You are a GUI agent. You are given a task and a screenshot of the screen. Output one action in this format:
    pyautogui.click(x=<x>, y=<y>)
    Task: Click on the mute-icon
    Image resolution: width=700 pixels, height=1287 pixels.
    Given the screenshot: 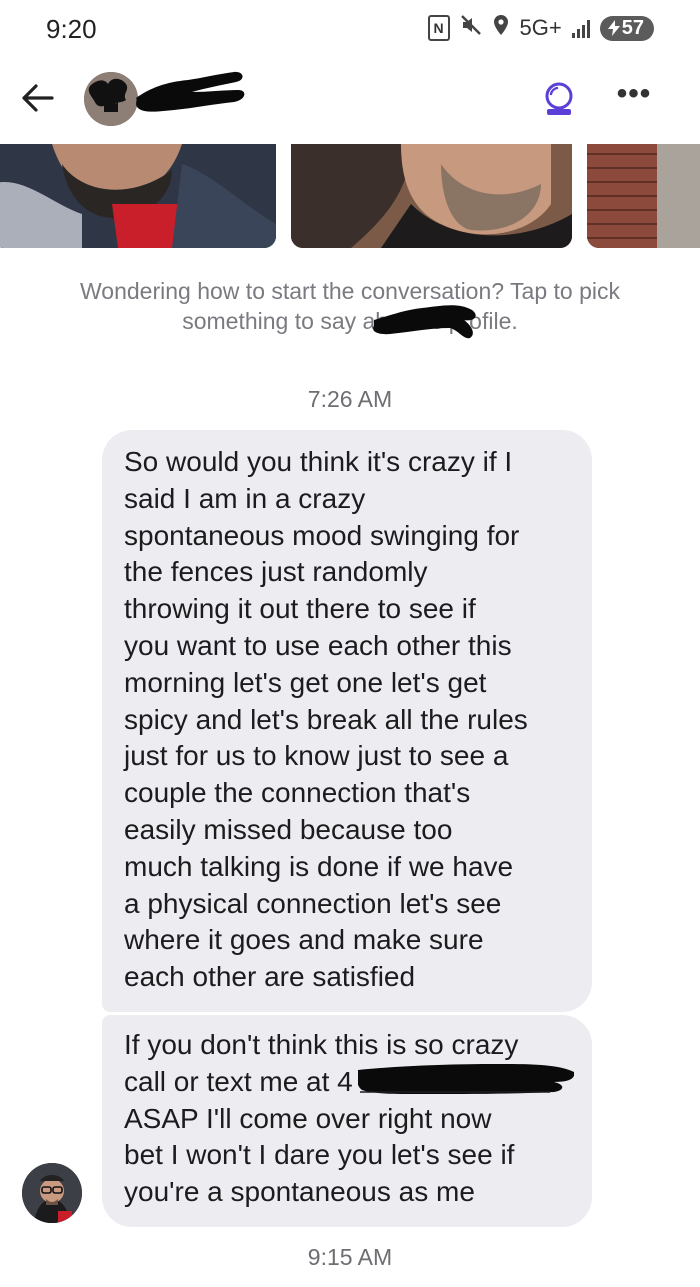 What is the action you would take?
    pyautogui.click(x=471, y=28)
    